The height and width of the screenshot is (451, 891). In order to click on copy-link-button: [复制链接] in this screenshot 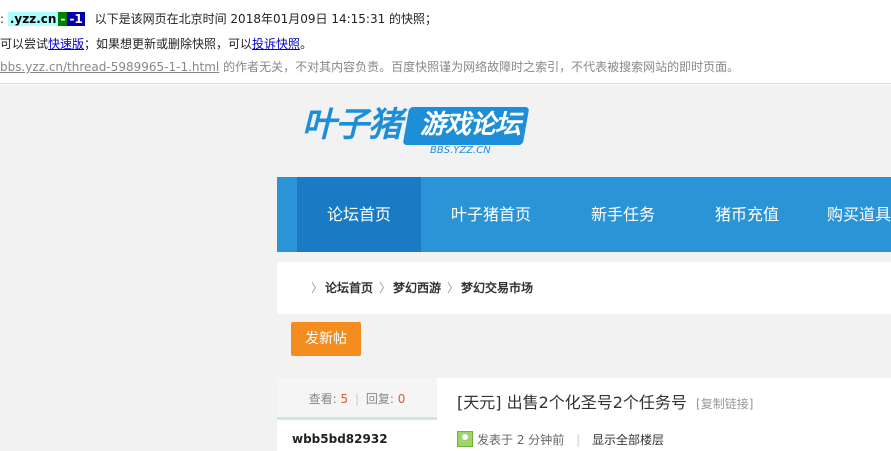, I will do `click(724, 404)`.